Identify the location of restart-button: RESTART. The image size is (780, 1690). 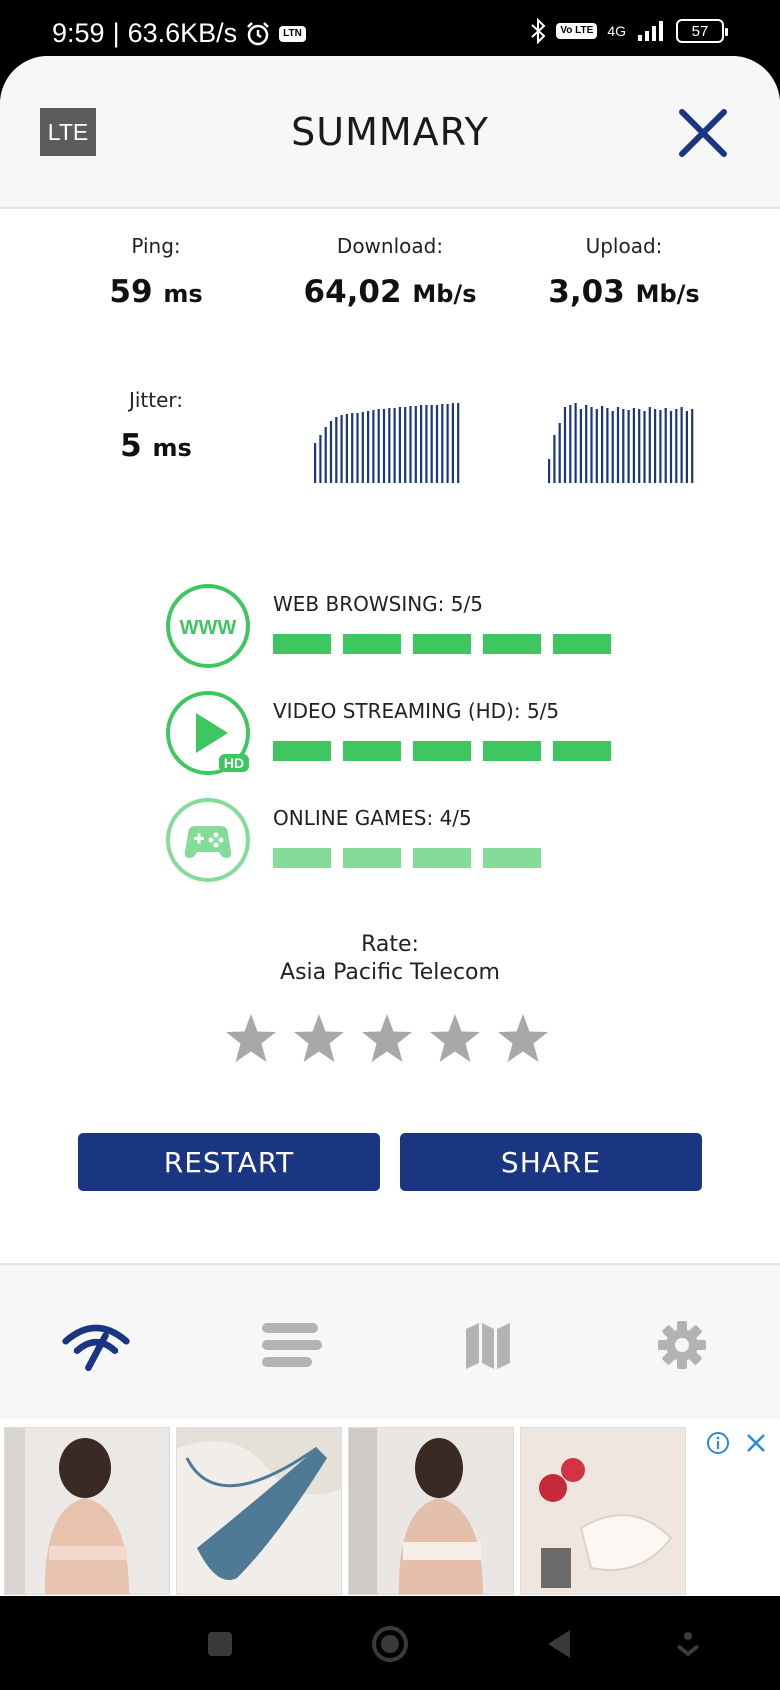
(229, 1162).